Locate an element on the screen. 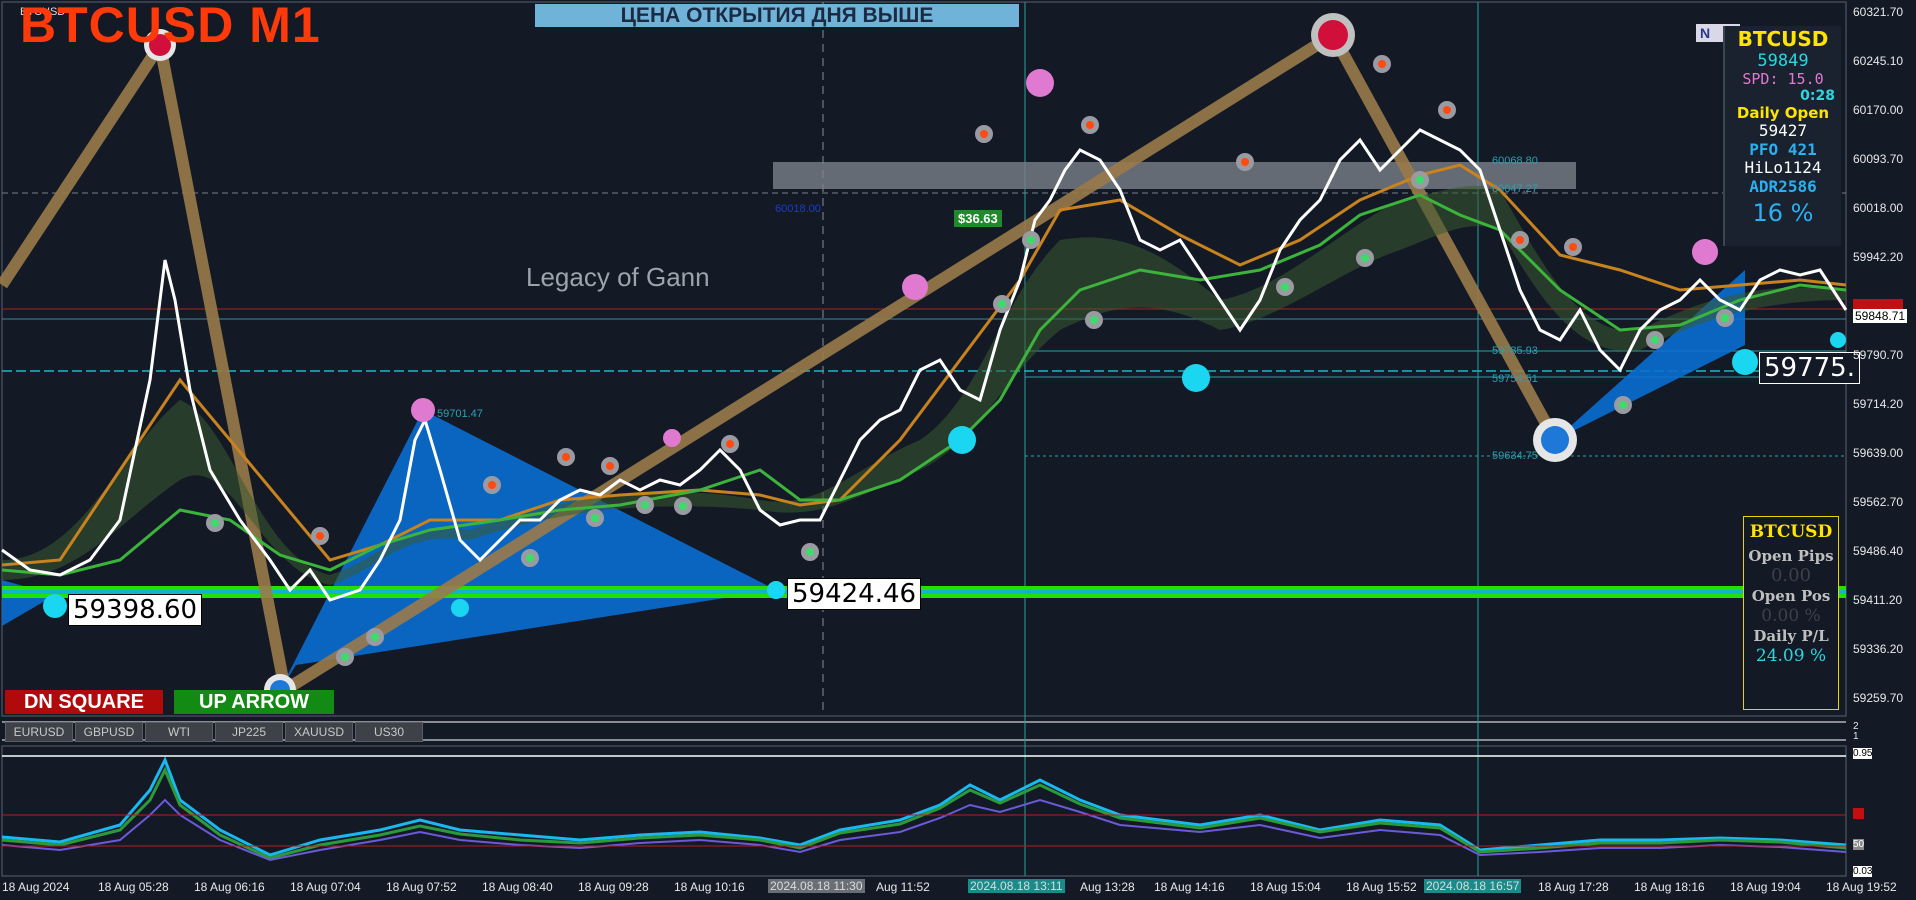 This screenshot has width=1916, height=900. symbol-tabs: EURUSD GBPUSD WTI JP225 XAUUSD US30 is located at coordinates (214, 732).